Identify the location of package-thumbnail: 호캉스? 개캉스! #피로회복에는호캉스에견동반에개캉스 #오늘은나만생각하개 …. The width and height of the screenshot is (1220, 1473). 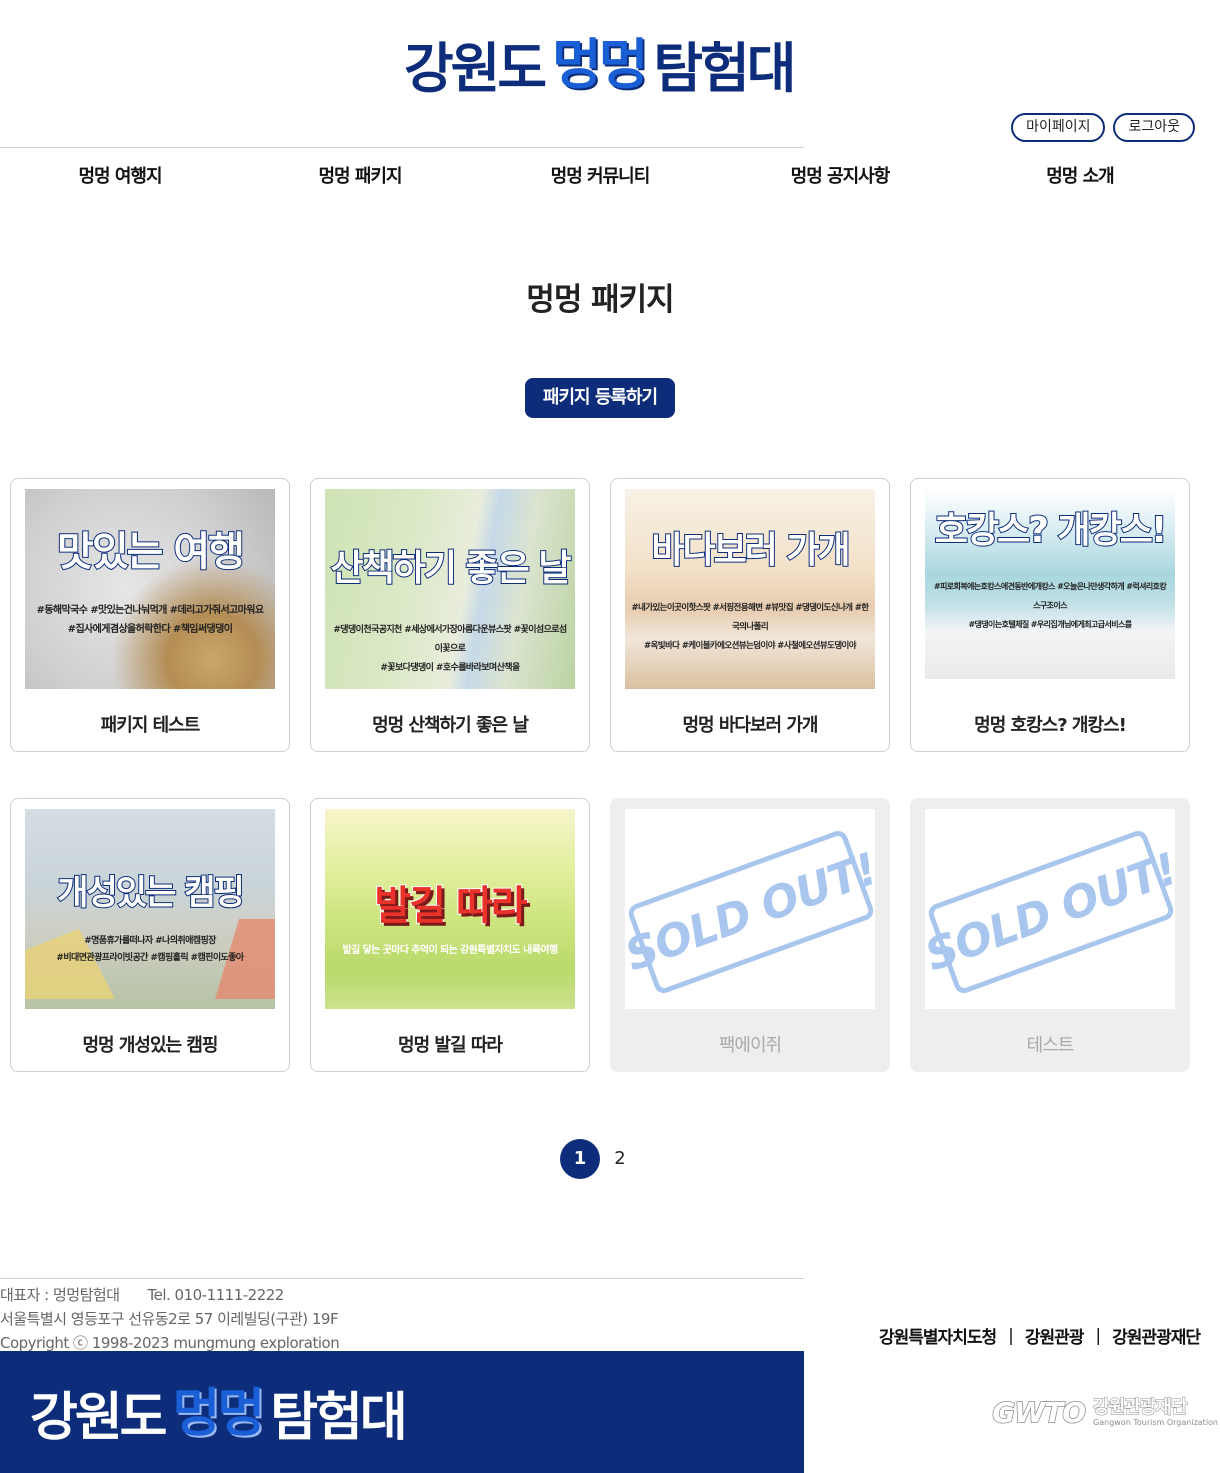
(1050, 584).